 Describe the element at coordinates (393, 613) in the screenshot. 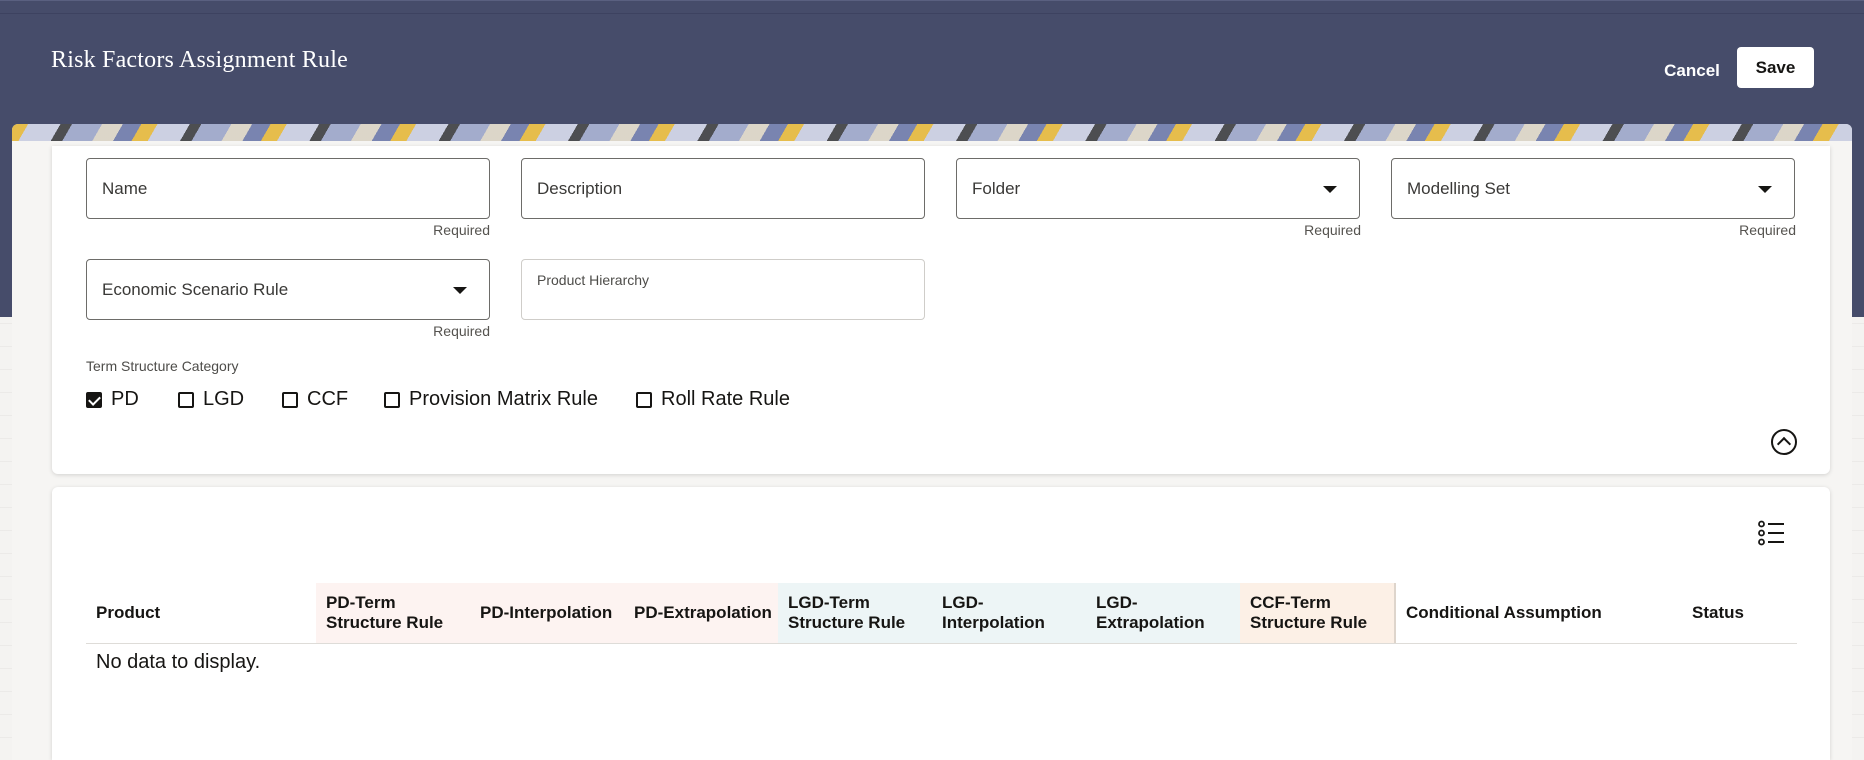

I see `column-header-pd-term-structure-rule: PD-Term Structure Rule` at that location.